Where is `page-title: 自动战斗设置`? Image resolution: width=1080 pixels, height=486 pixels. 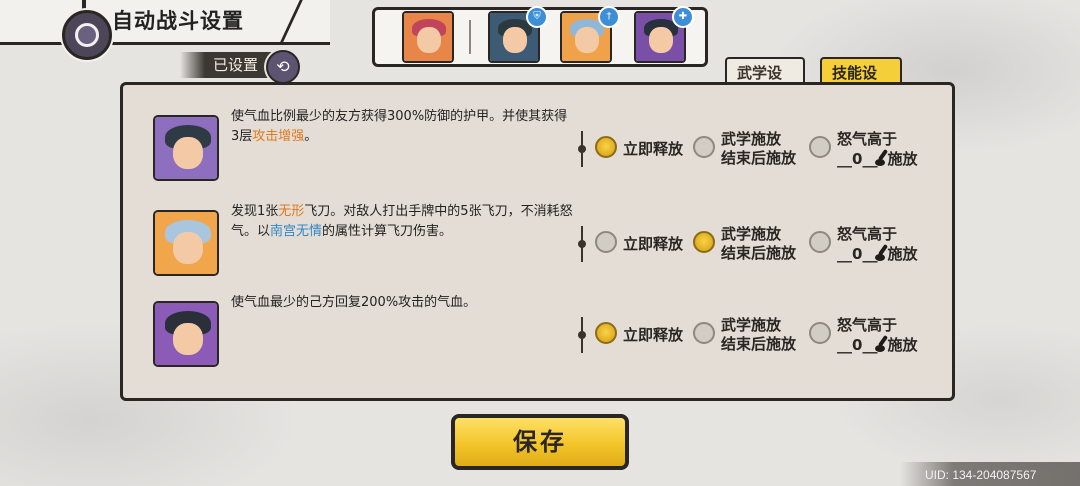
page-title: 自动战斗设置 is located at coordinates (178, 21).